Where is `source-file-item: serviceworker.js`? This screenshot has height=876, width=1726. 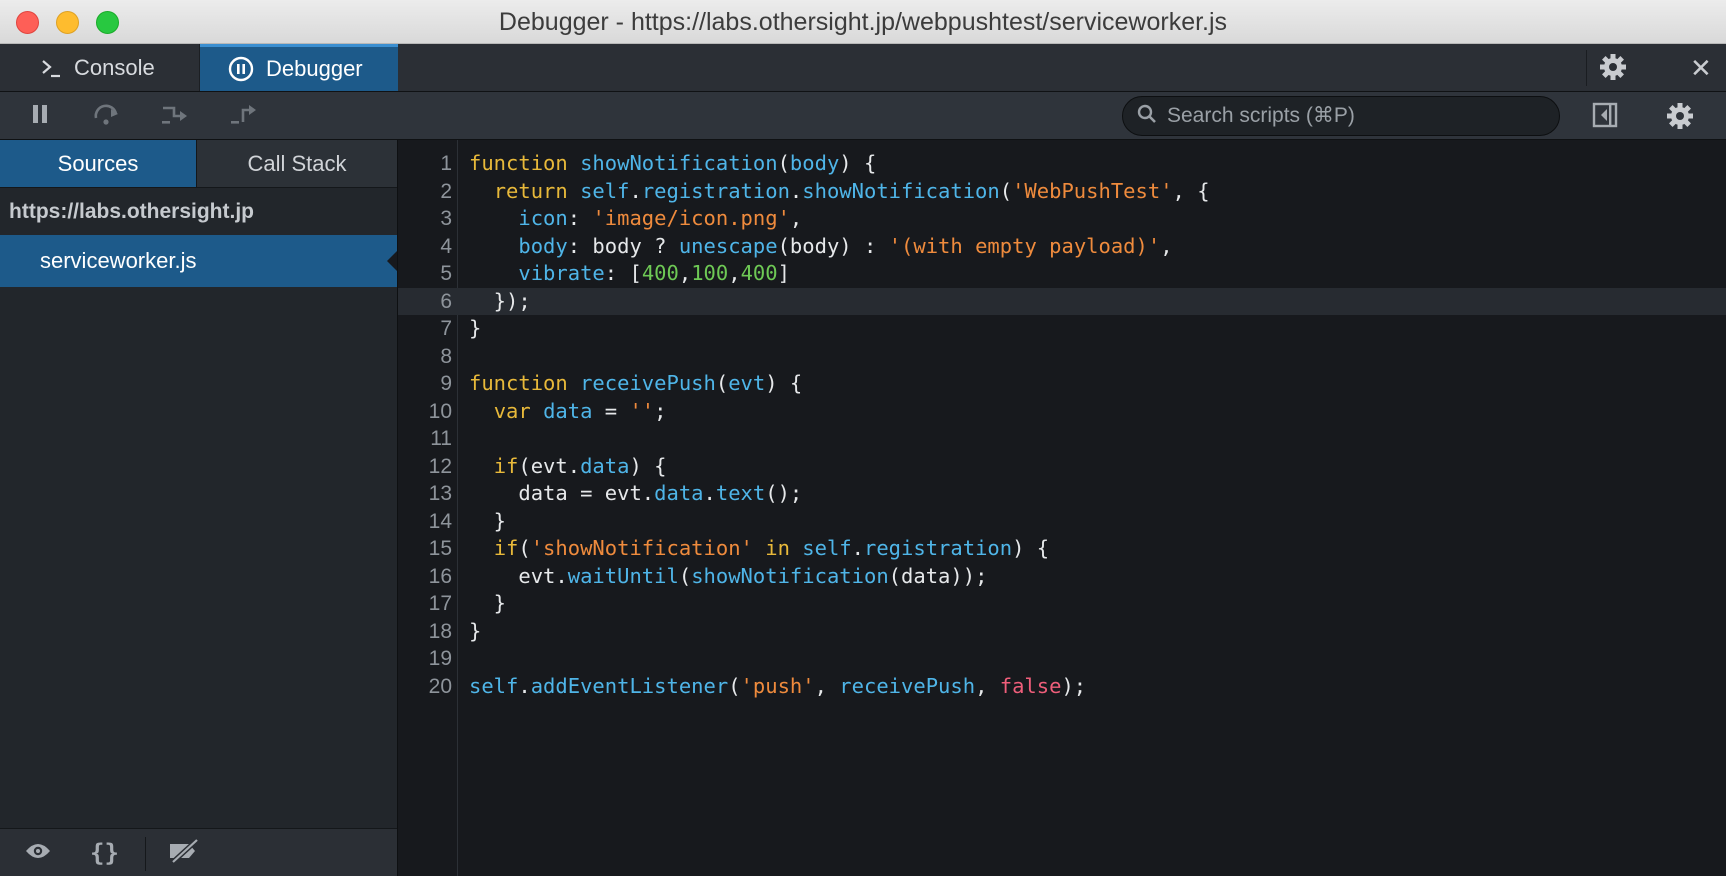
source-file-item: serviceworker.js is located at coordinates (198, 261).